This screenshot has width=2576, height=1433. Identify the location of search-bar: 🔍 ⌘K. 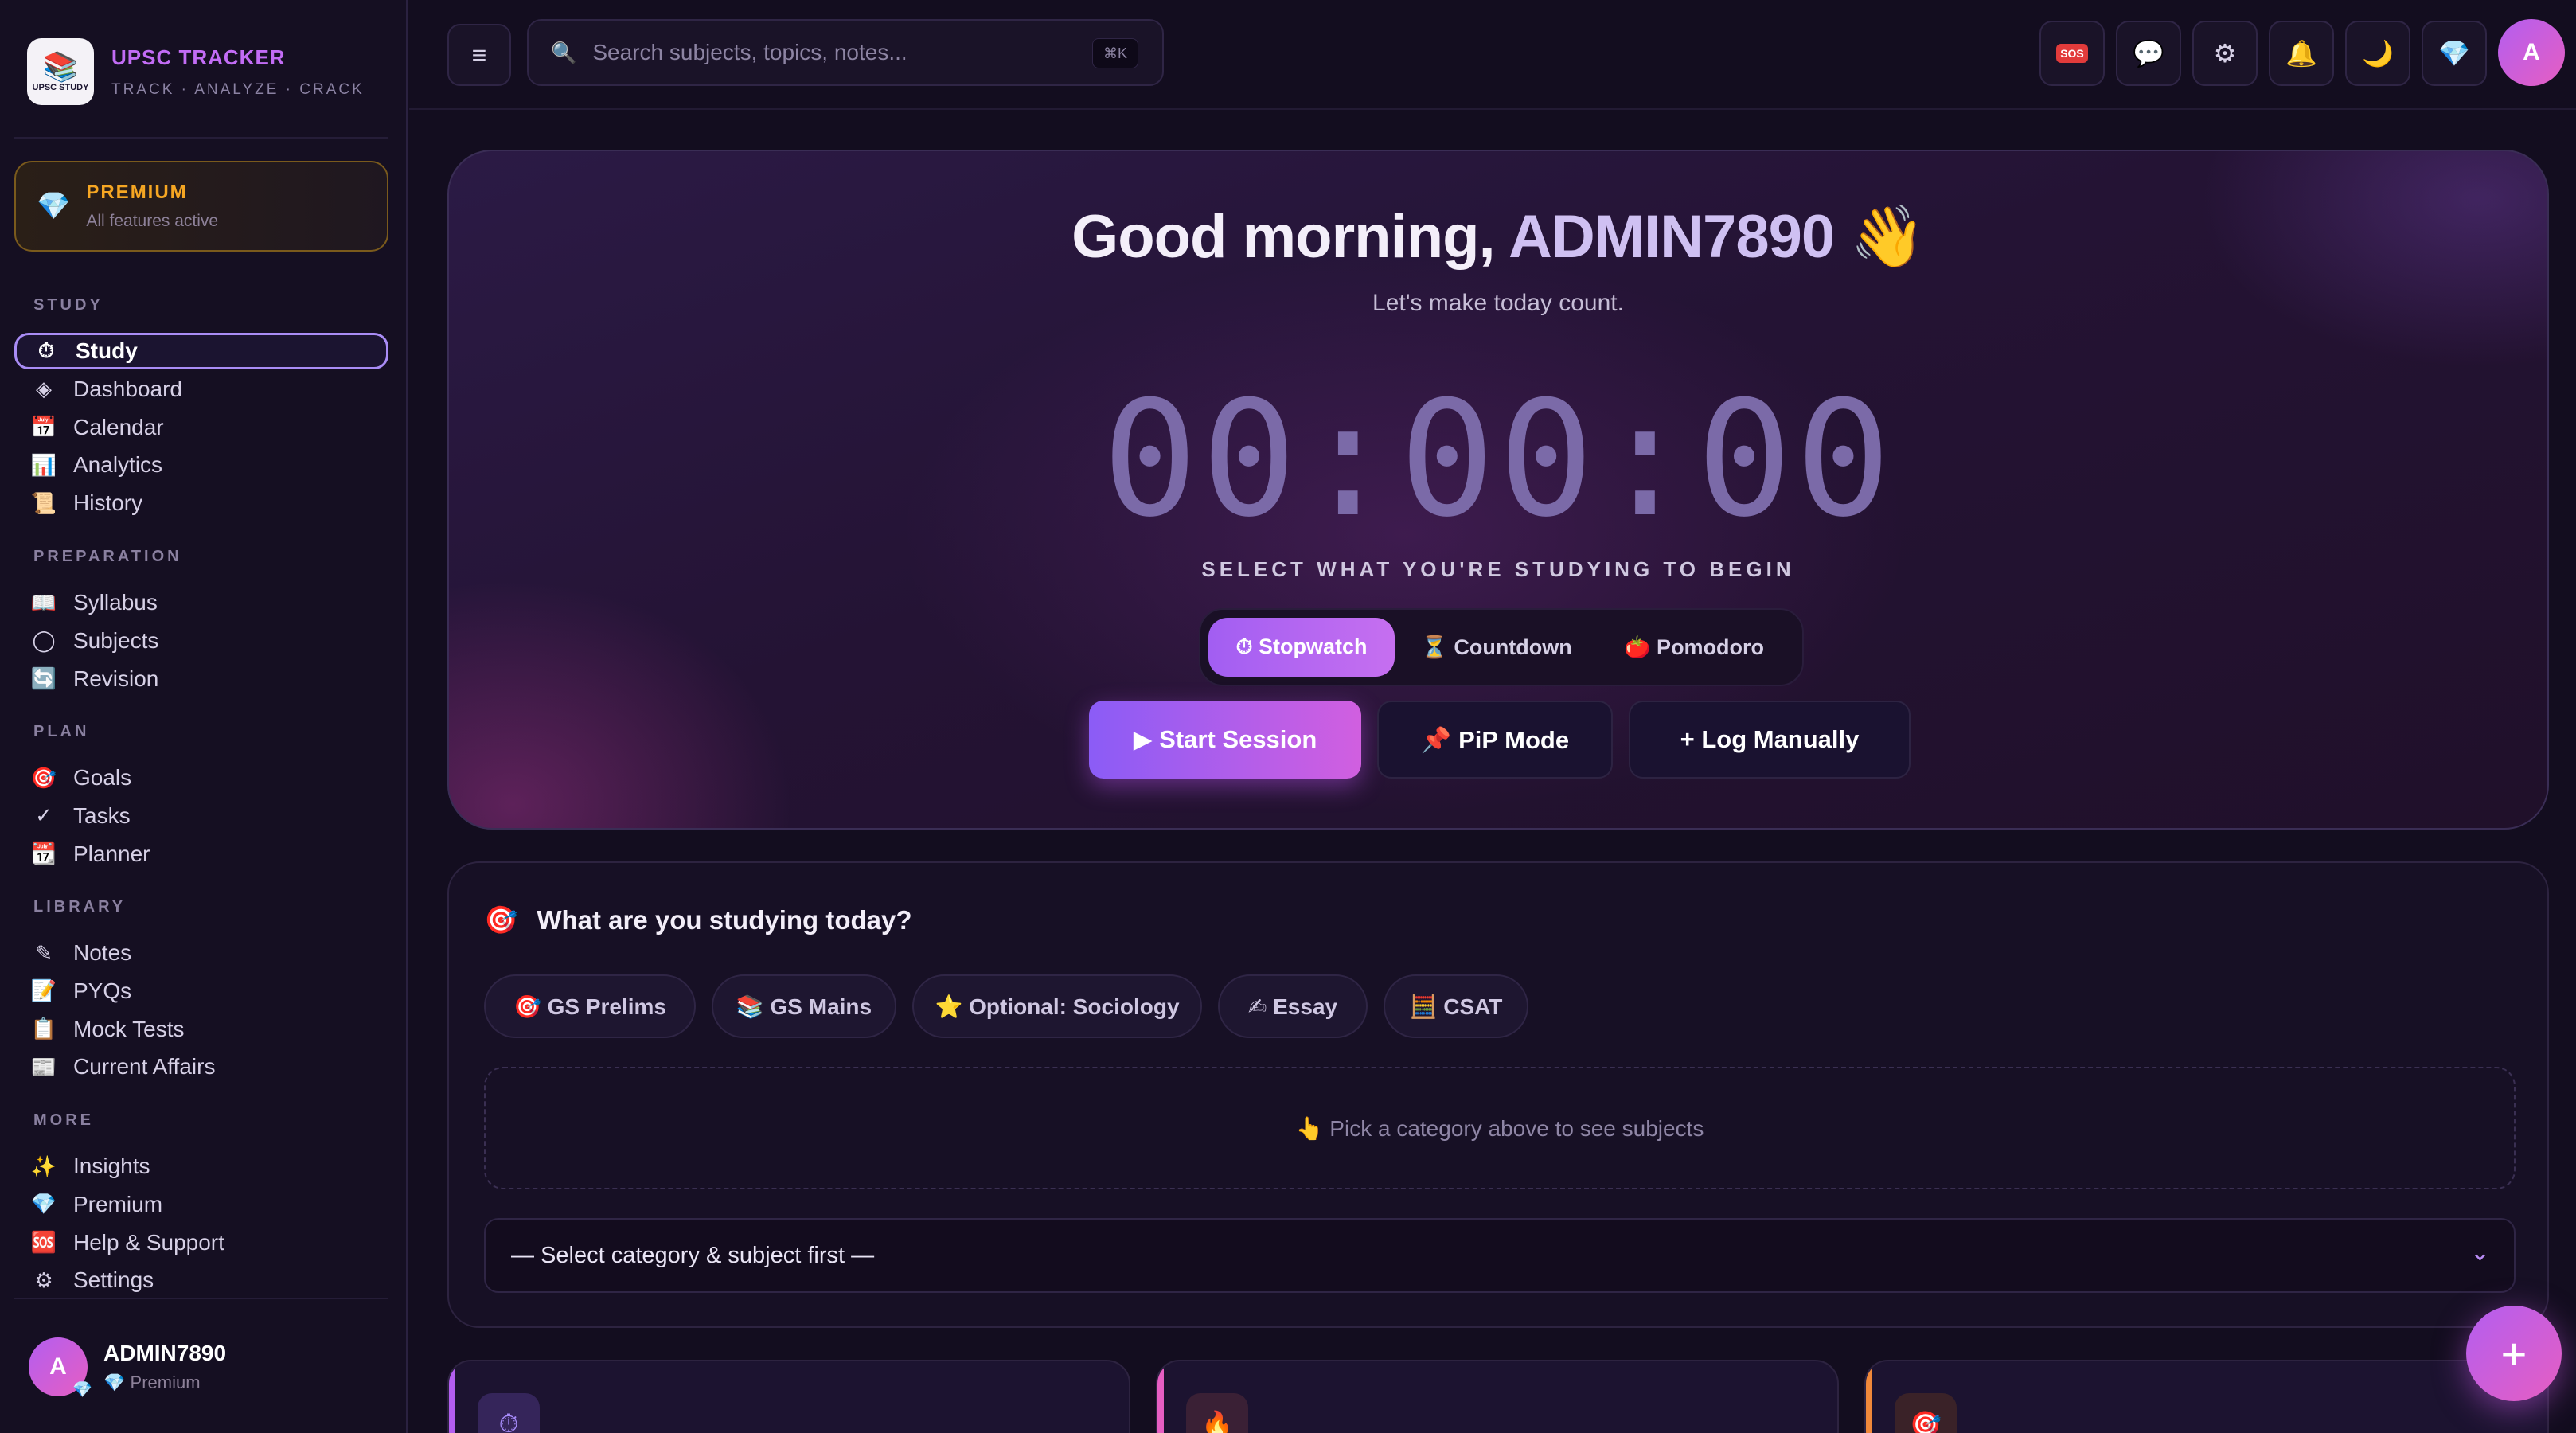
(845, 52).